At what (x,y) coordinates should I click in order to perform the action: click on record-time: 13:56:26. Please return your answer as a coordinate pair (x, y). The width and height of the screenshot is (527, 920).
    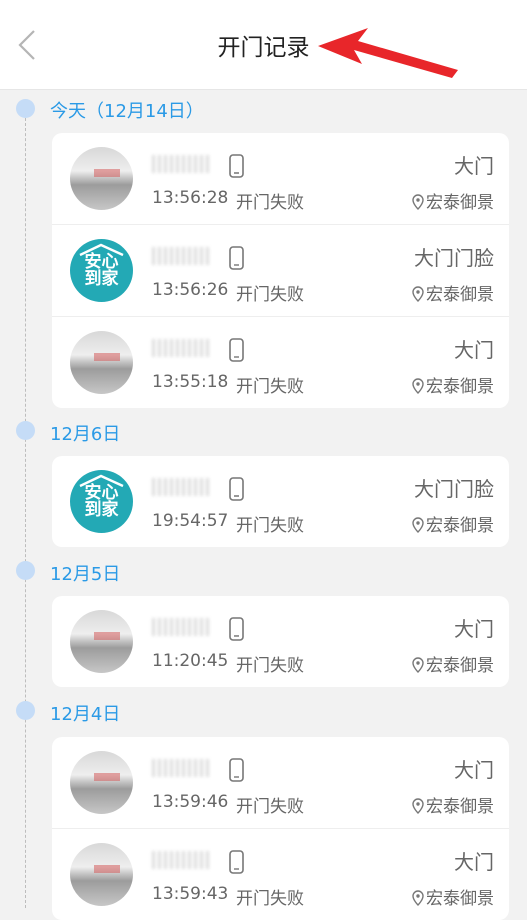
    Looking at the image, I should click on (190, 290).